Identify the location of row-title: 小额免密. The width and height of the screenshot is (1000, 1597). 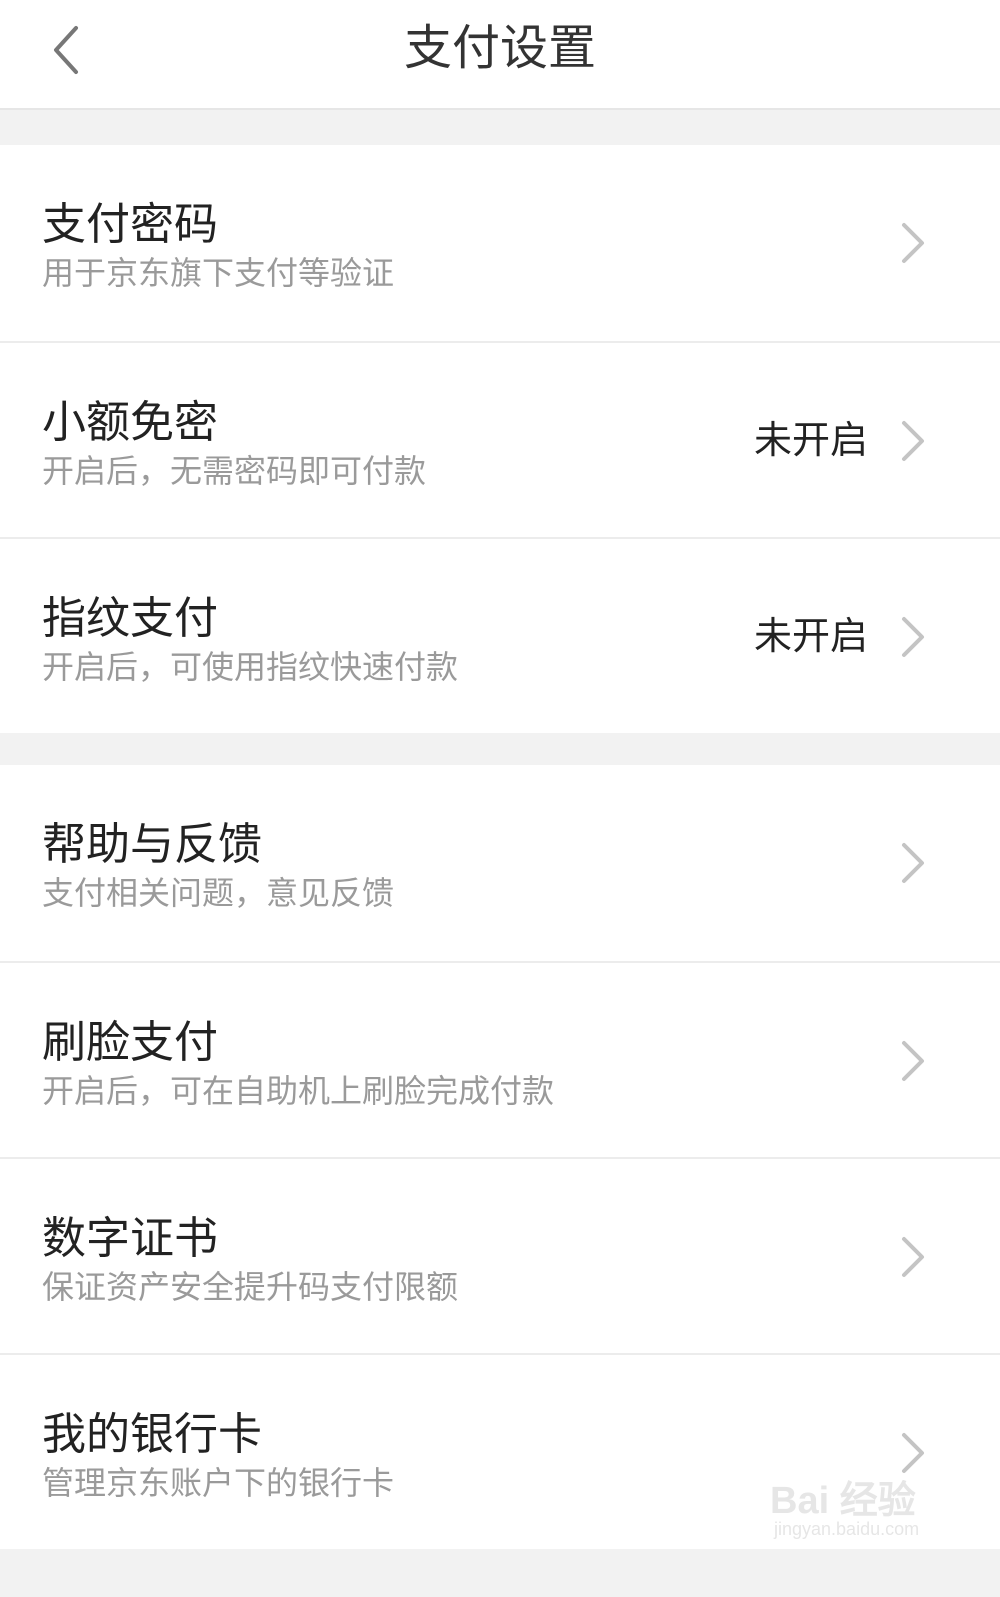
(130, 422).